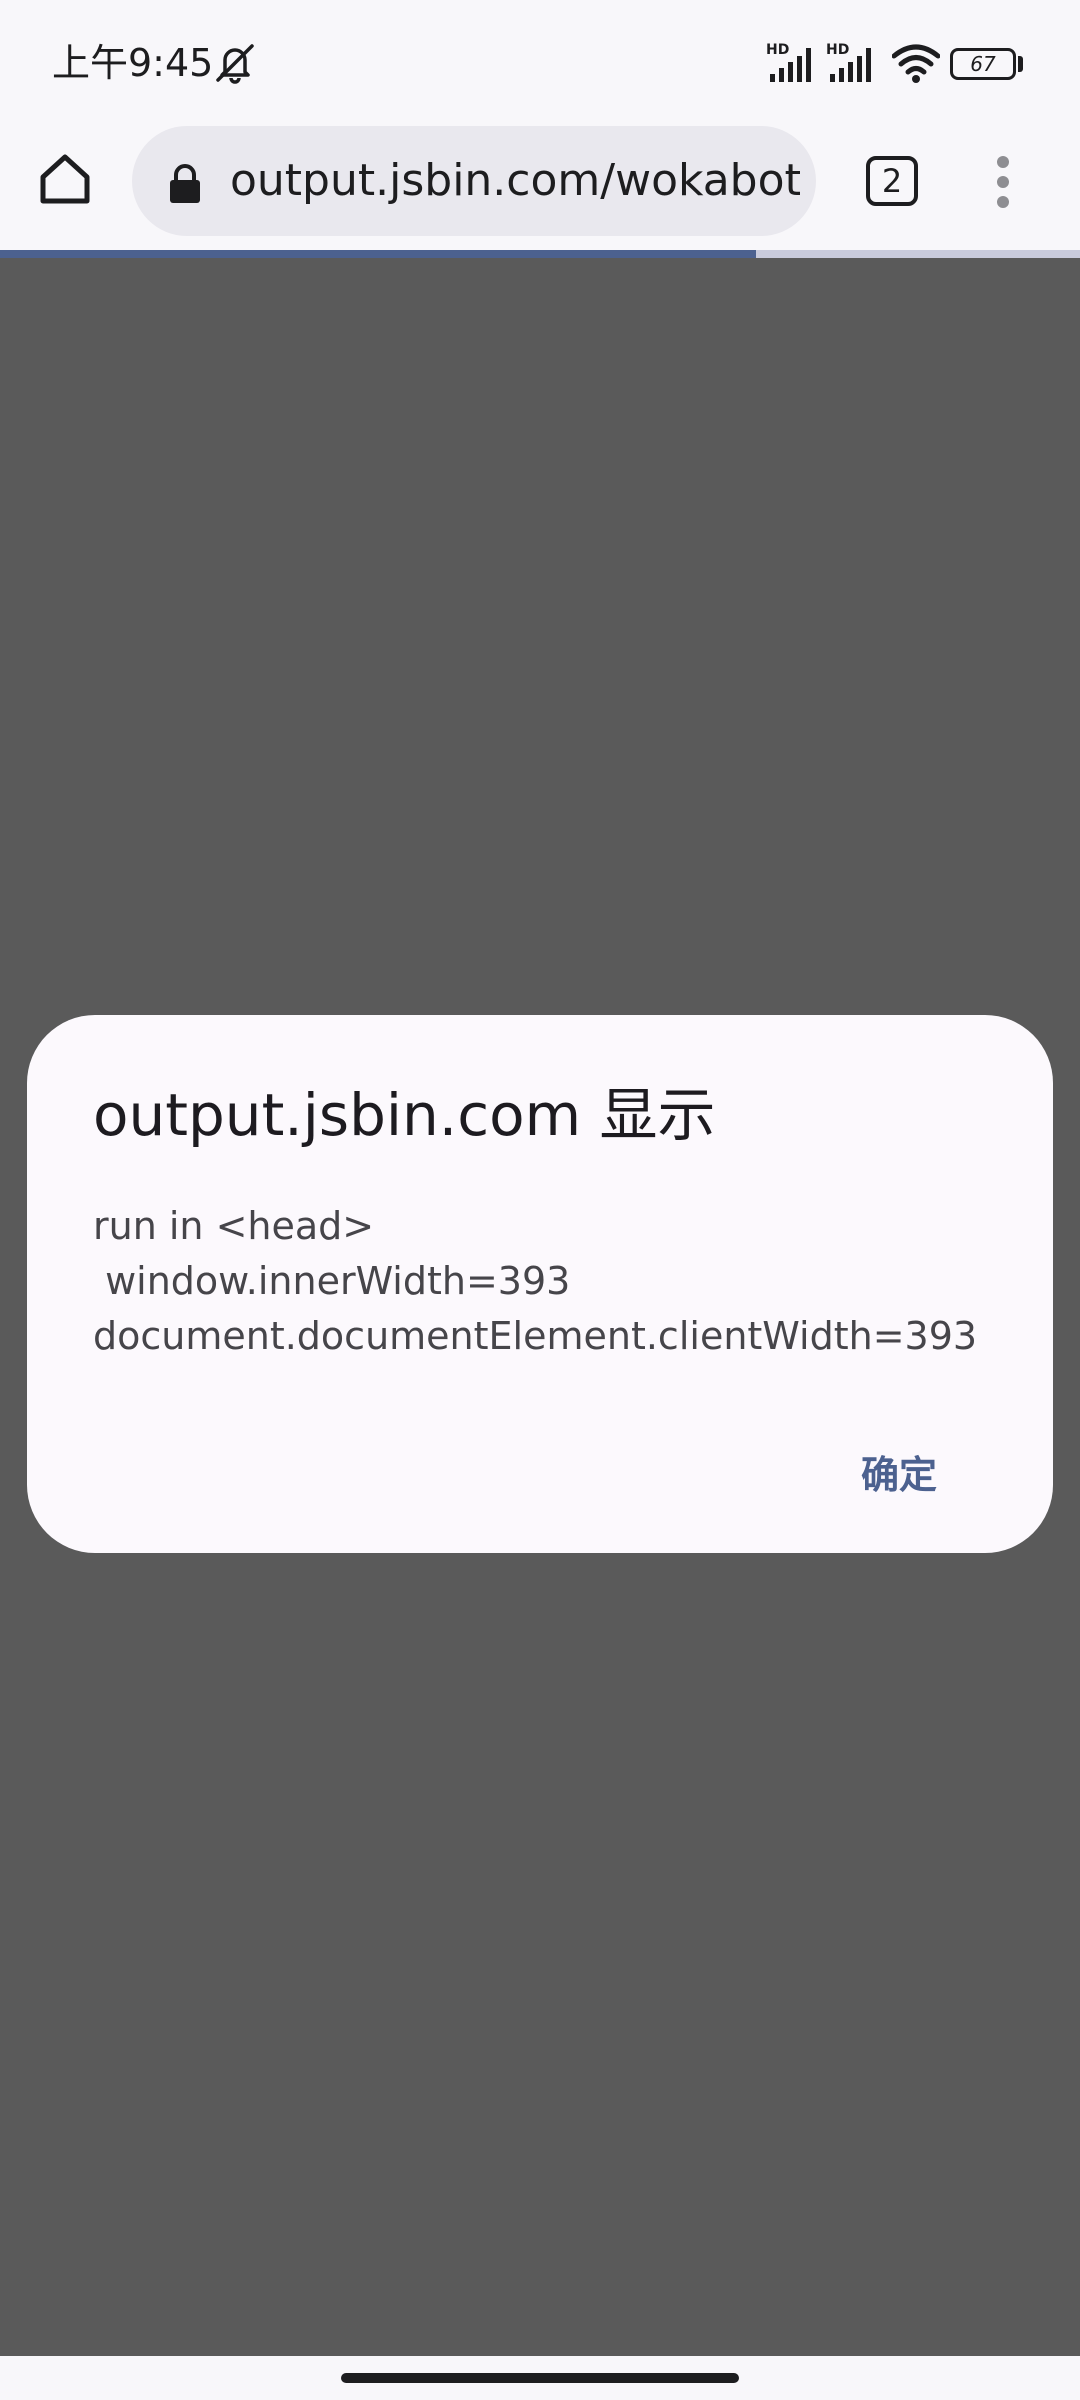 This screenshot has height=2400, width=1080. I want to click on browser-toolbar: output.jsbin.com/wokabot 2, so click(540, 187).